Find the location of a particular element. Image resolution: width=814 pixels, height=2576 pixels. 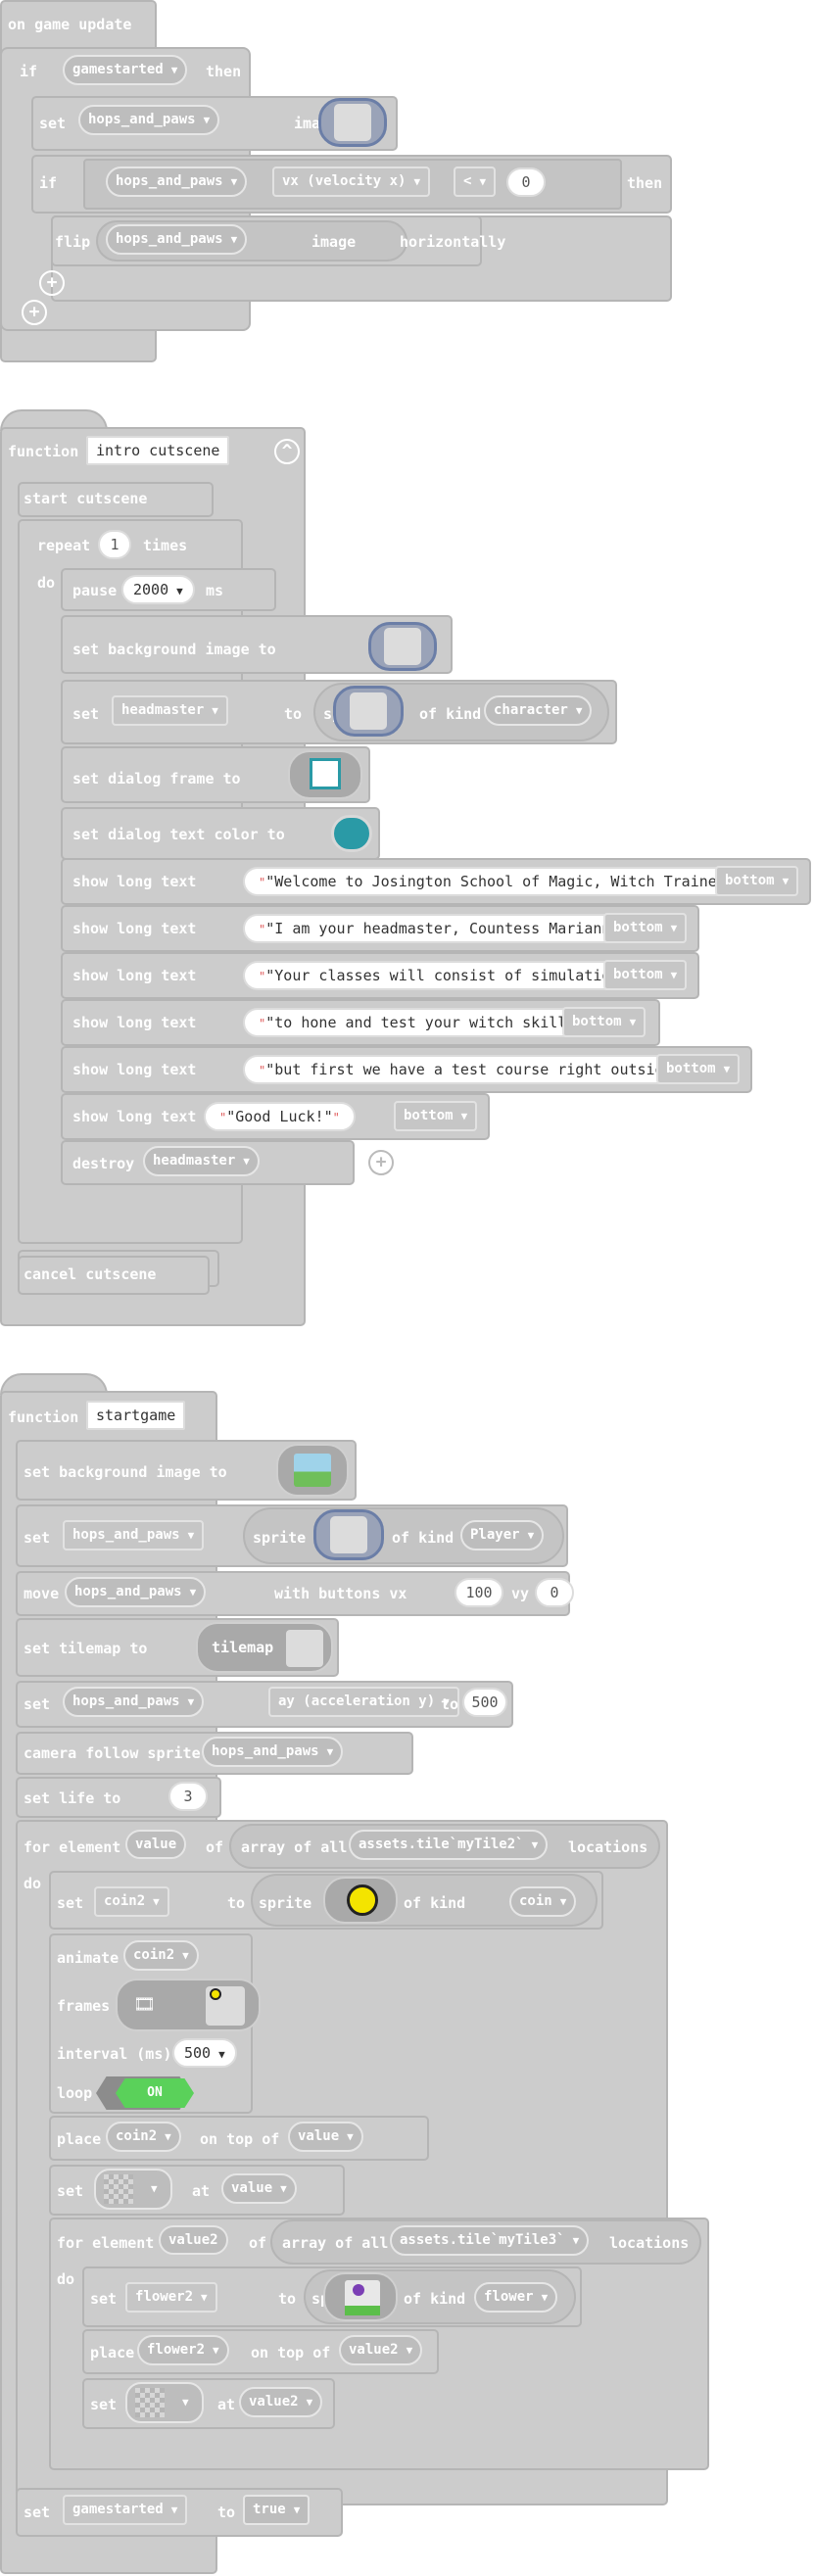

vy-keyword: vy is located at coordinates (520, 1594).